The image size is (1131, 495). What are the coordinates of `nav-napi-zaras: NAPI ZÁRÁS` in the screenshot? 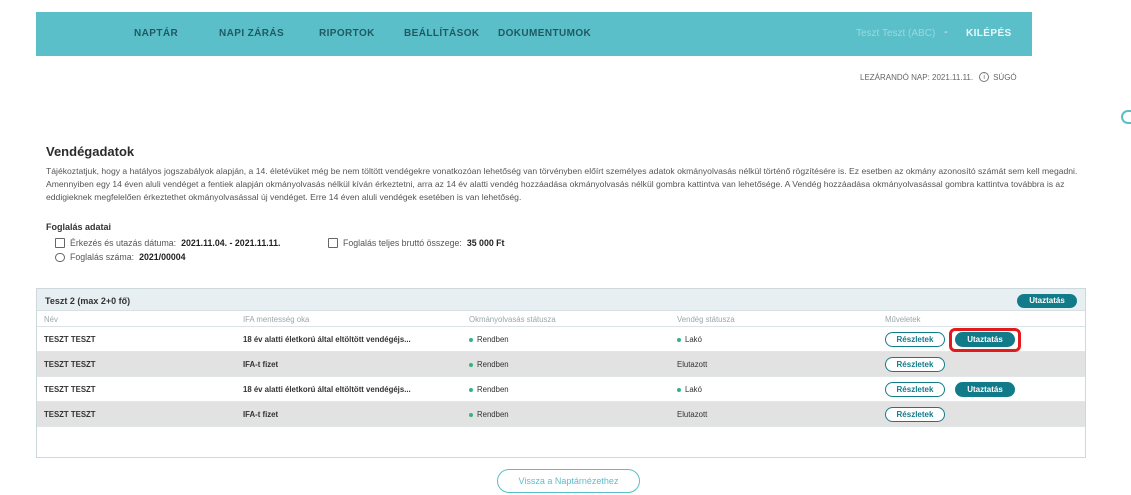 It's located at (251, 33).